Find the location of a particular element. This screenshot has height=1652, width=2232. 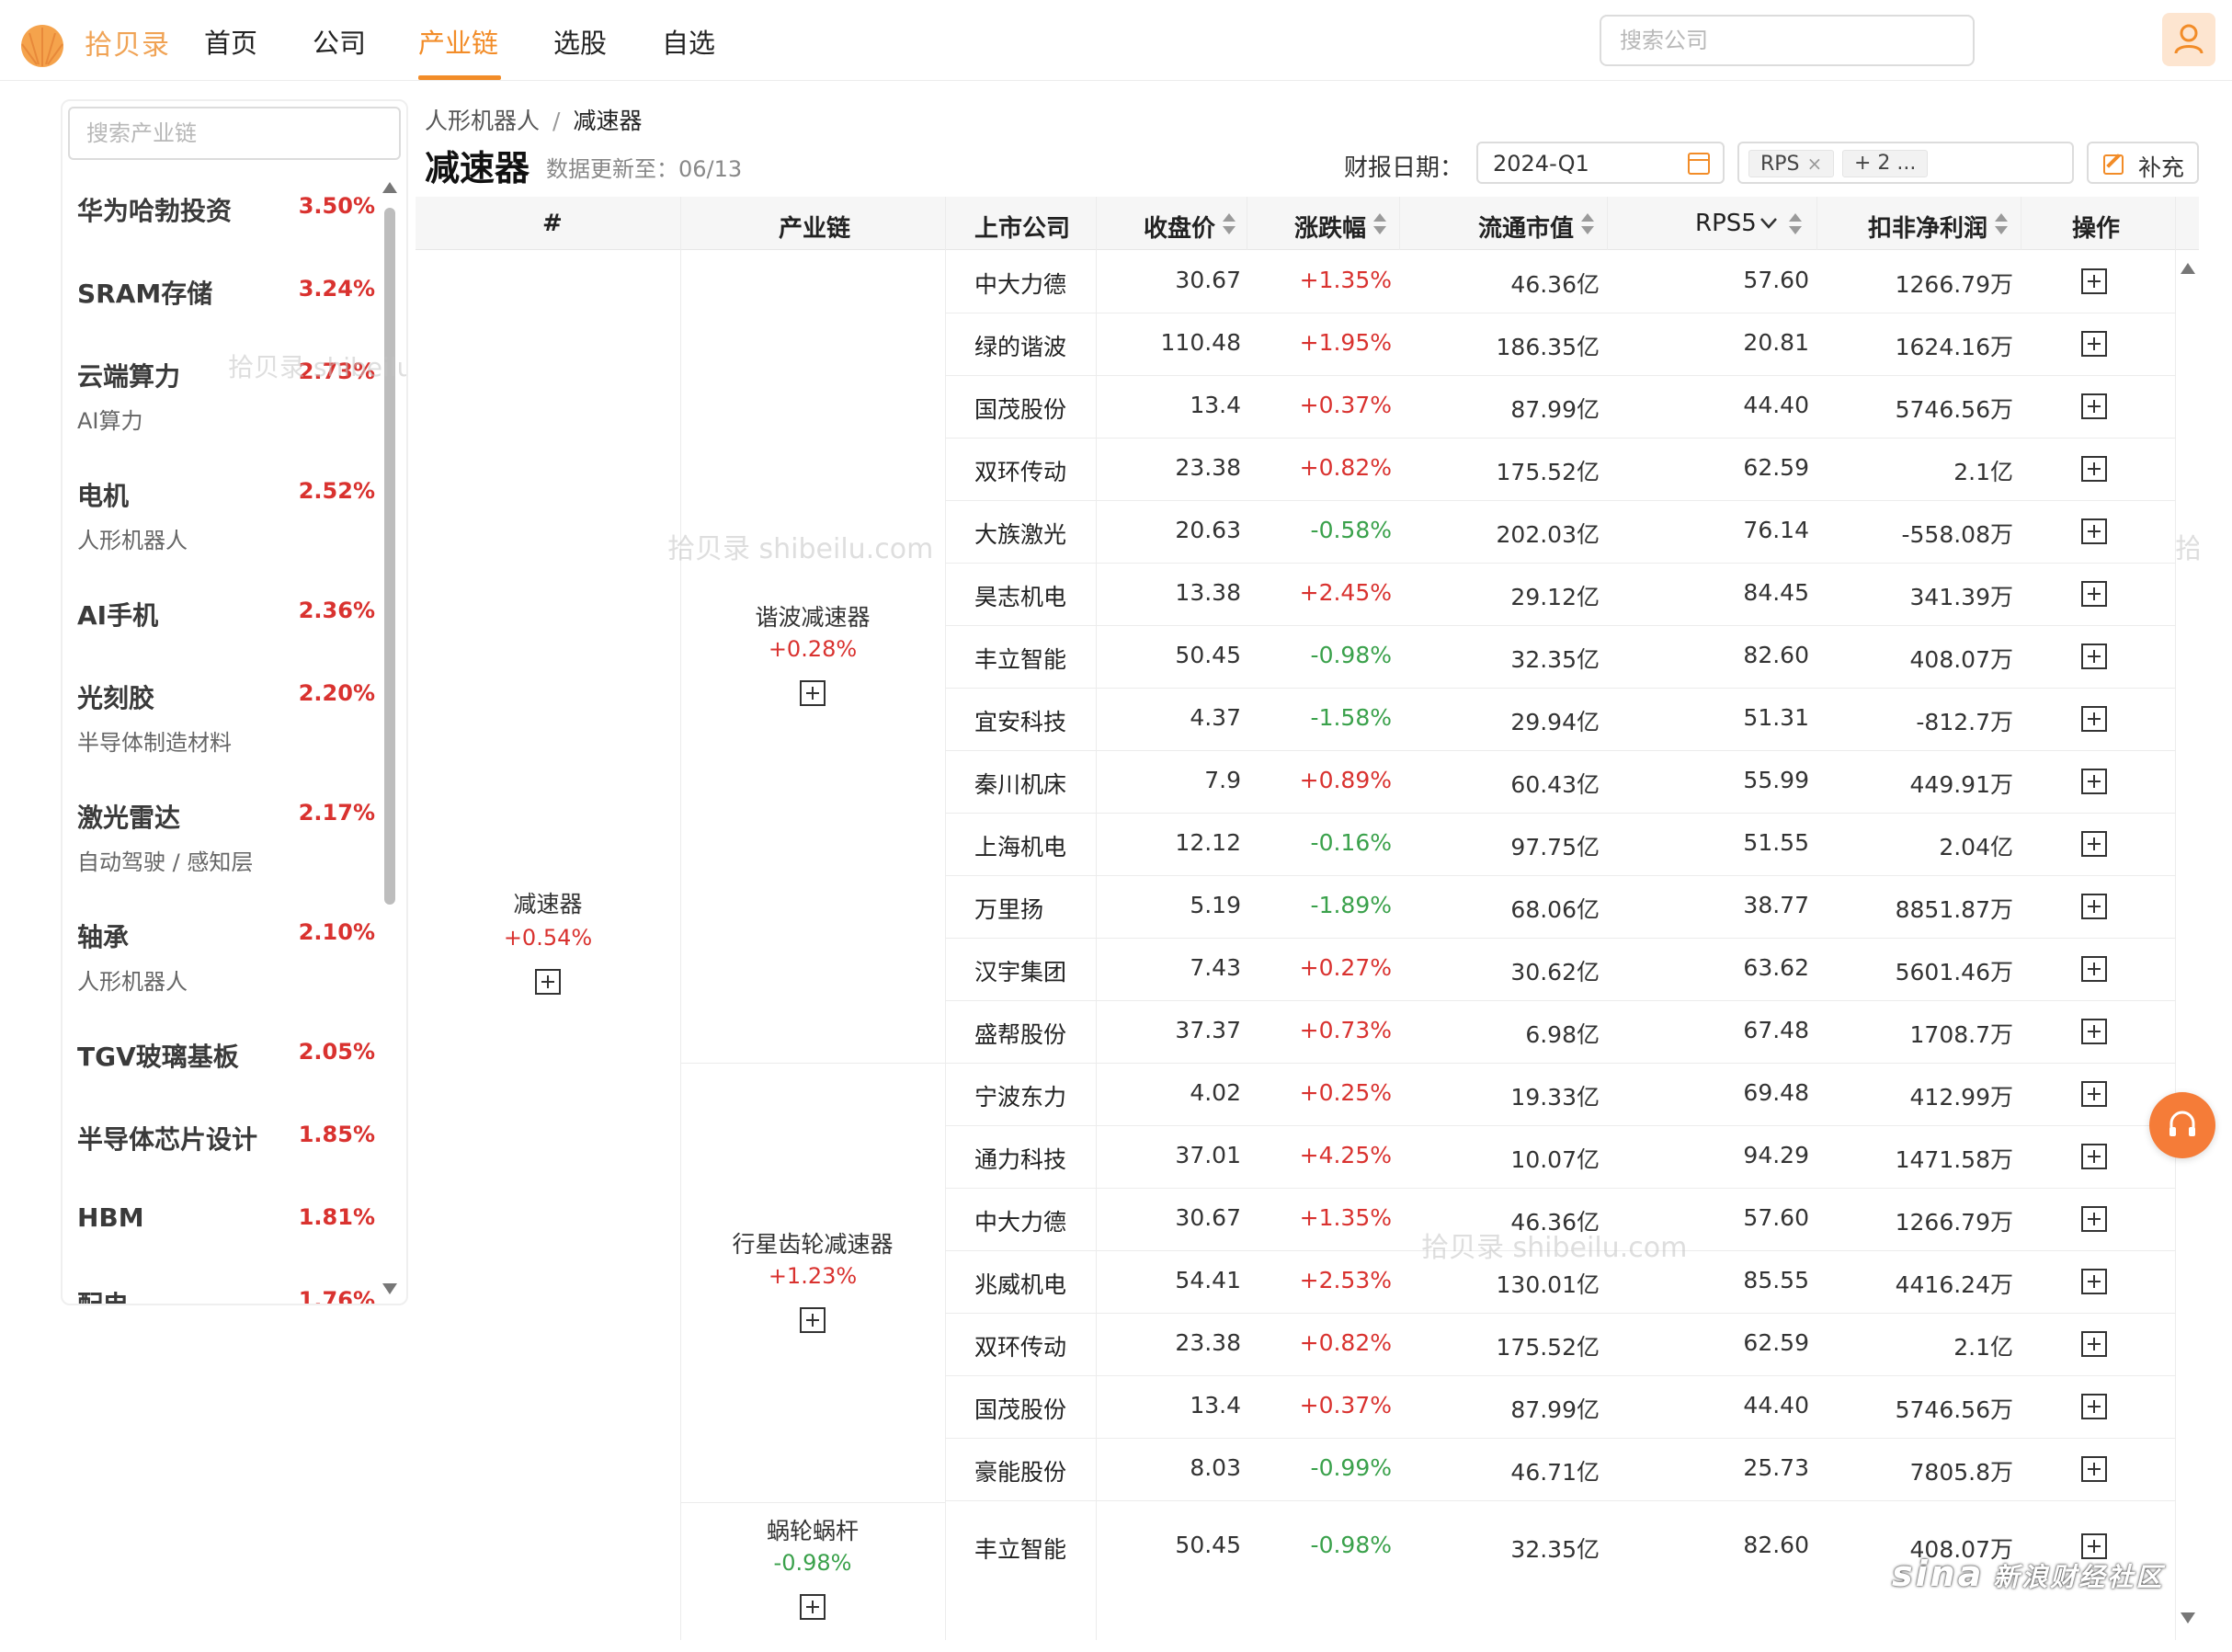

nav-watchlist: 自选 is located at coordinates (689, 42).